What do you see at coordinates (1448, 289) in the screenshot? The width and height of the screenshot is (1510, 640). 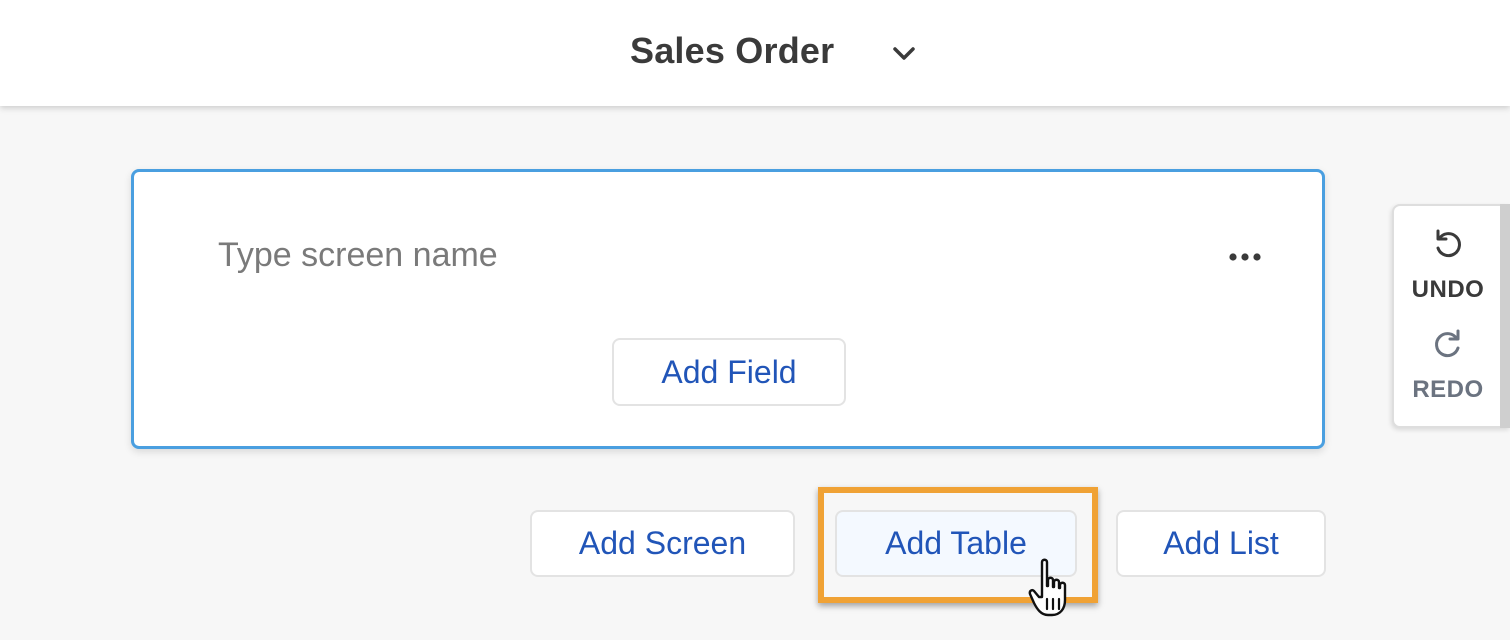 I see `undo-label: UNDO` at bounding box center [1448, 289].